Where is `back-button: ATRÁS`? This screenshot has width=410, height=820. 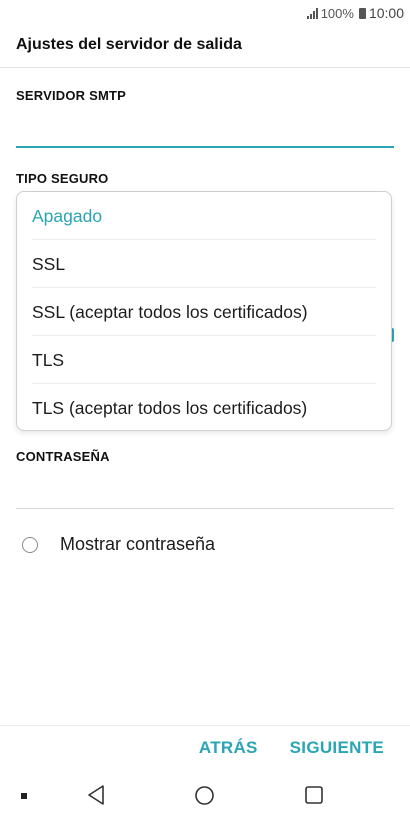
back-button: ATRÁS is located at coordinates (228, 748).